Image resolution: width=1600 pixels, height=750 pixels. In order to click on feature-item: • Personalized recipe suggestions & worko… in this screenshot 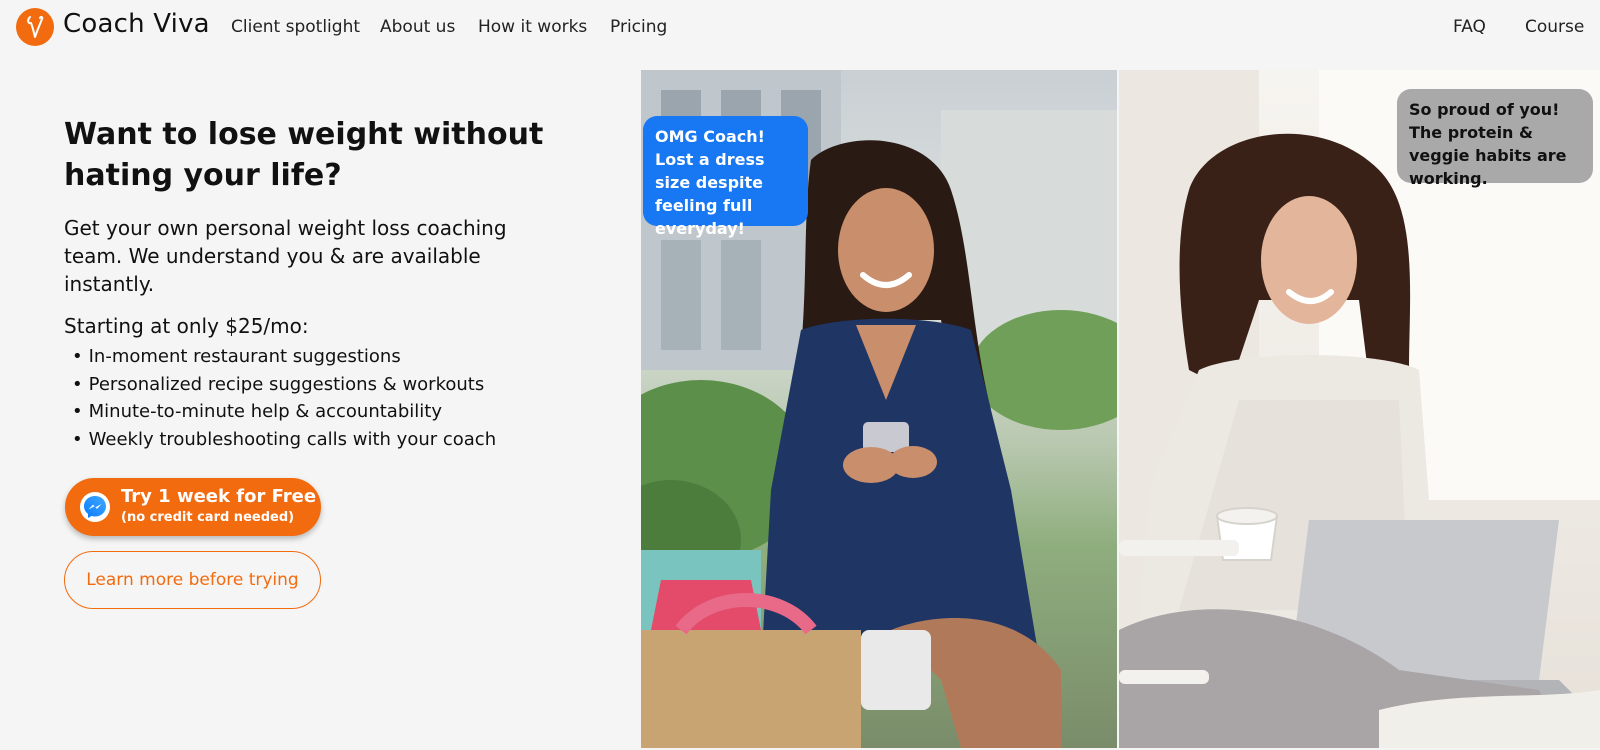, I will do `click(278, 384)`.